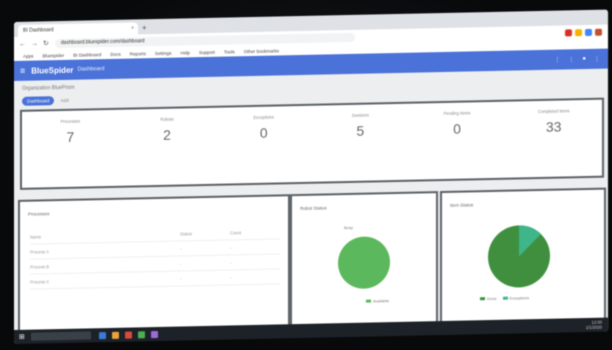 Image resolution: width=612 pixels, height=350 pixels. I want to click on pie-legend: Done Exceptions, so click(504, 298).